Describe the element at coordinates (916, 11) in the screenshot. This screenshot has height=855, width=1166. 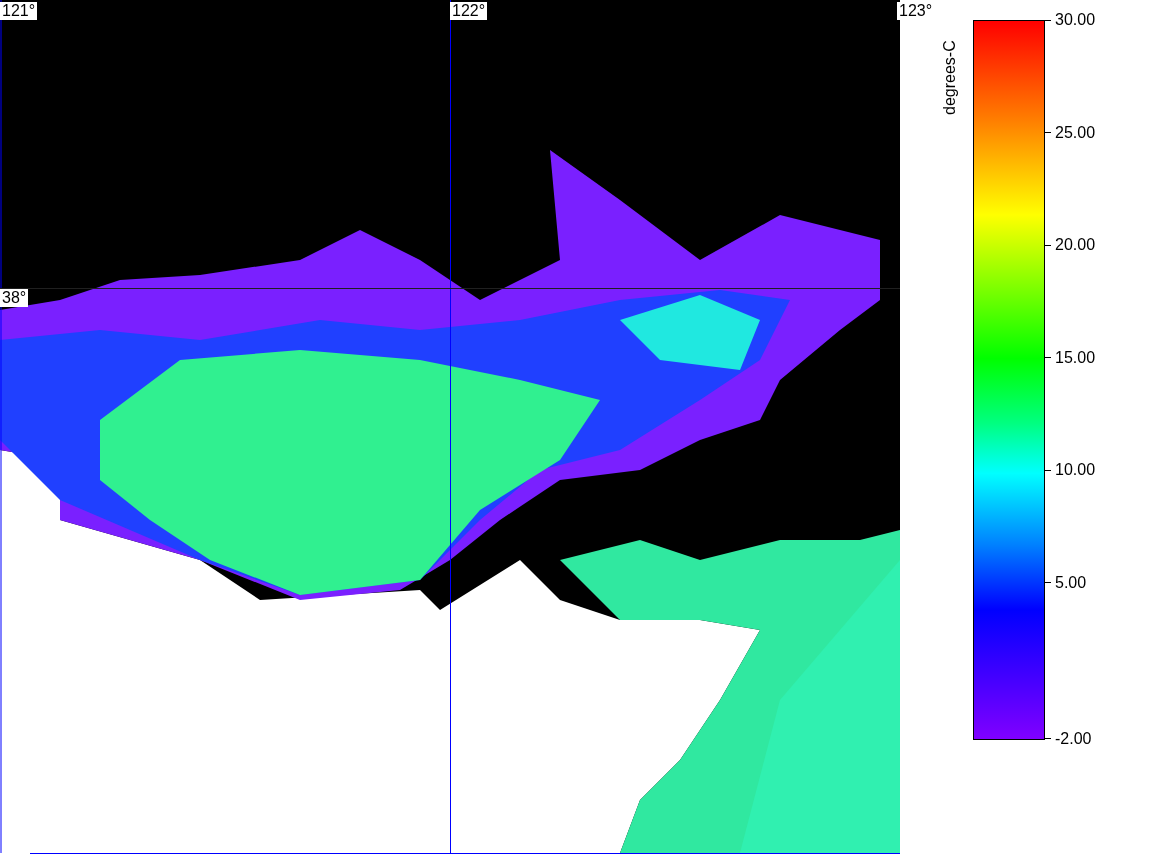
I see `longitude-label: 123°` at that location.